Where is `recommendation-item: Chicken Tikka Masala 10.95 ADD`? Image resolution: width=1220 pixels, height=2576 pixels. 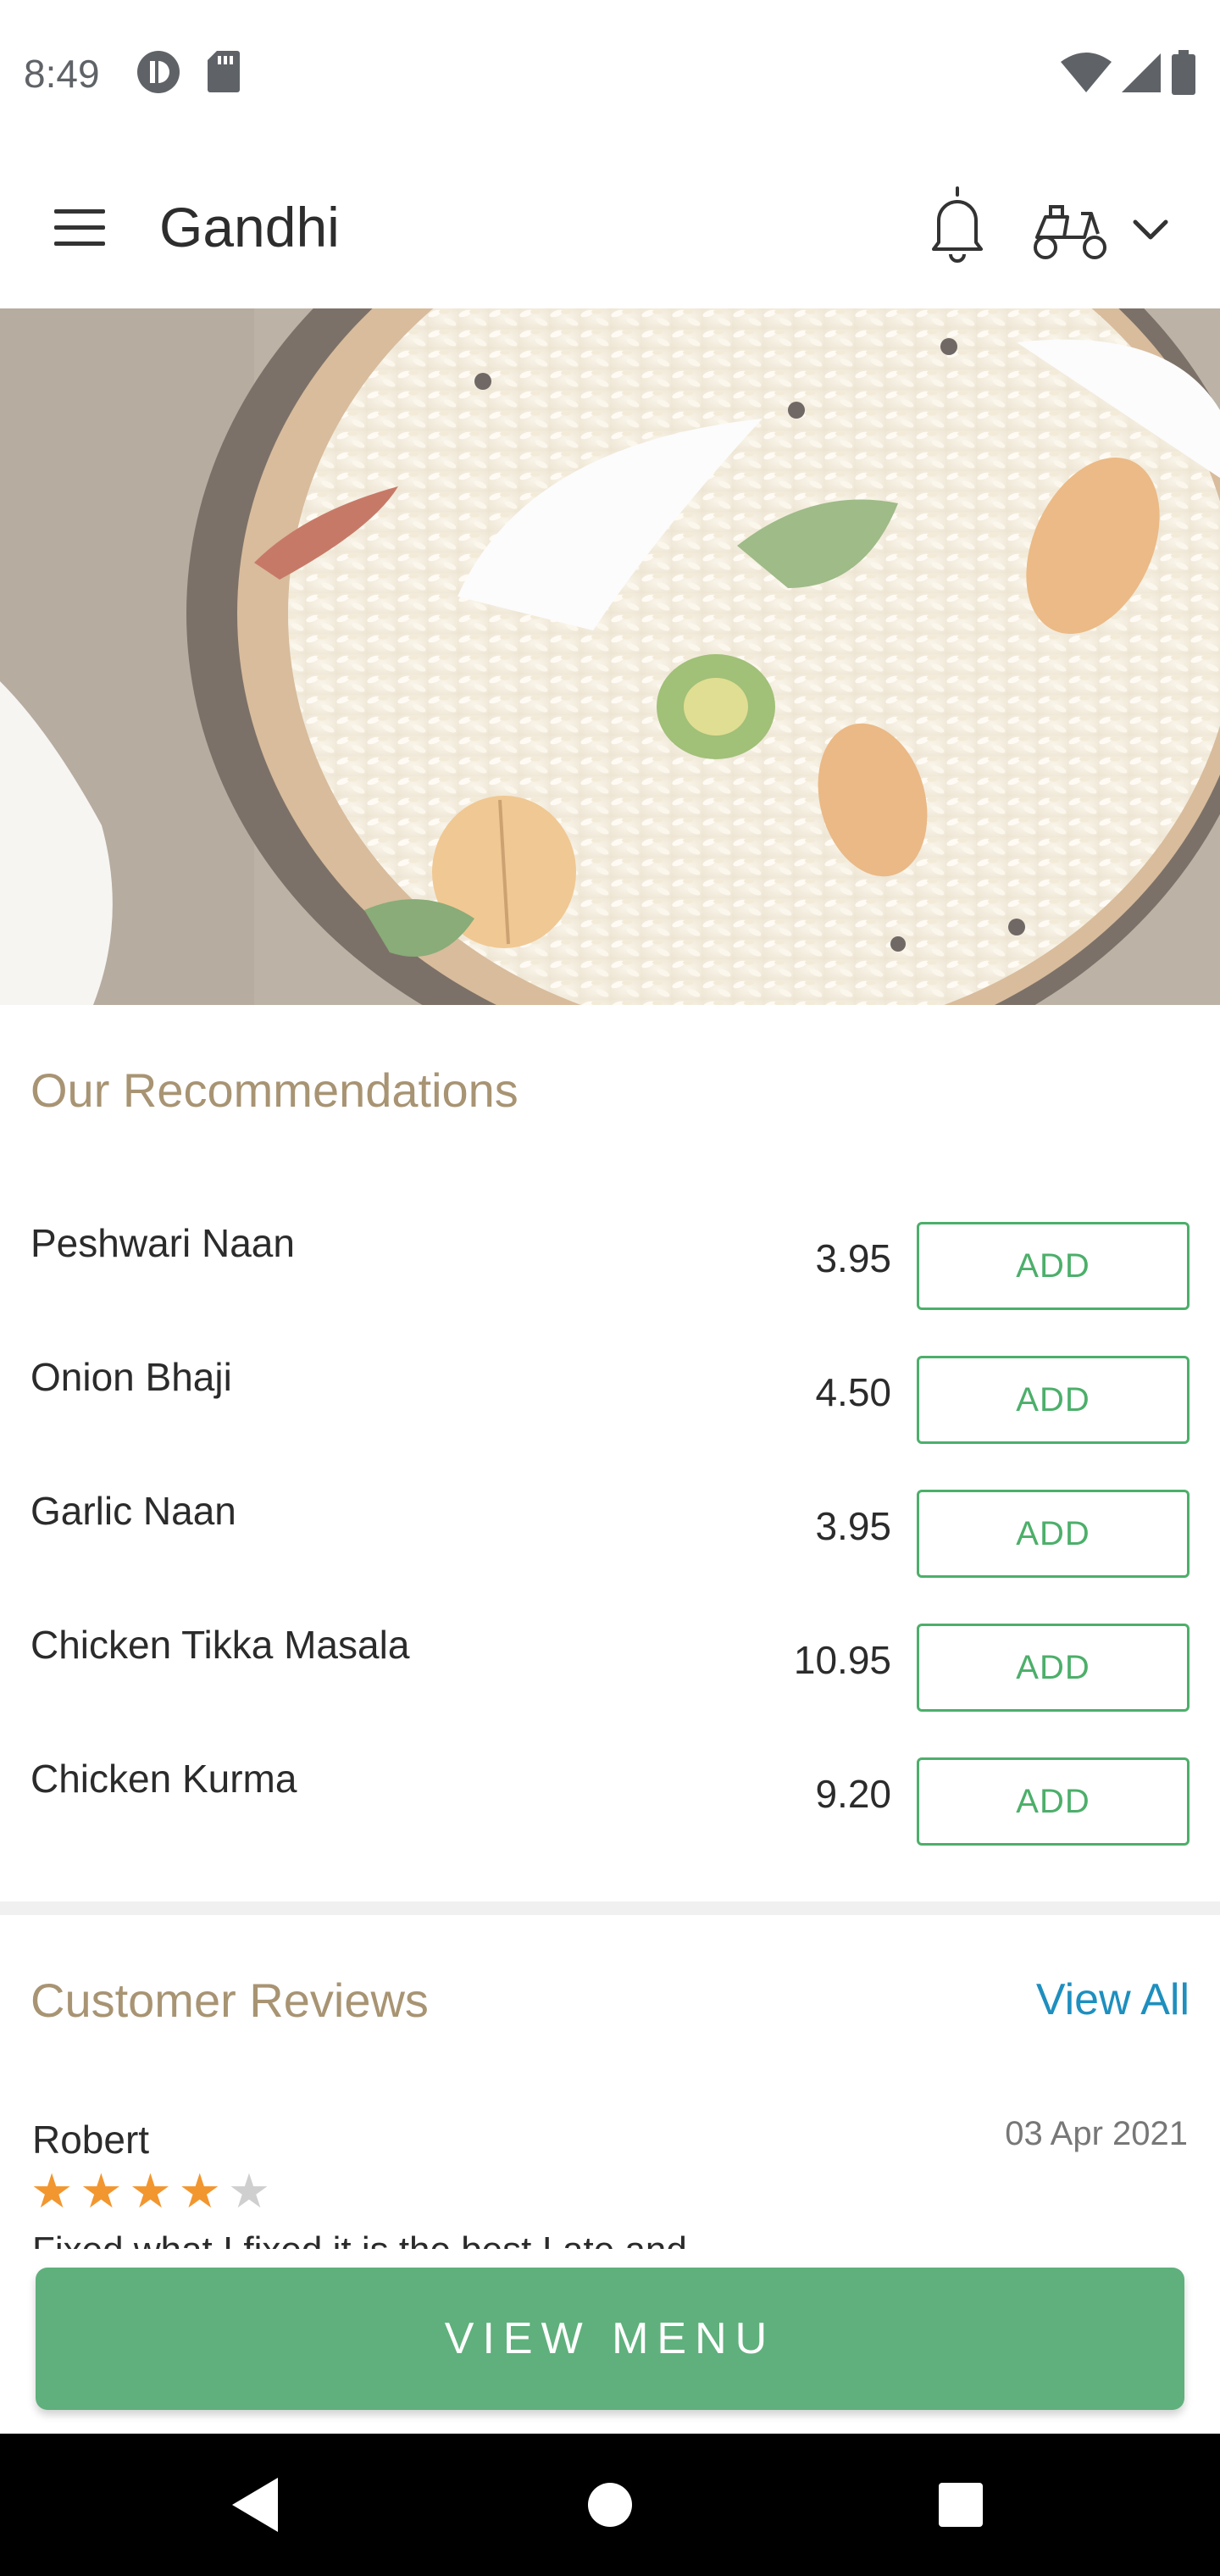 recommendation-item: Chicken Tikka Masala 10.95 ADD is located at coordinates (610, 1655).